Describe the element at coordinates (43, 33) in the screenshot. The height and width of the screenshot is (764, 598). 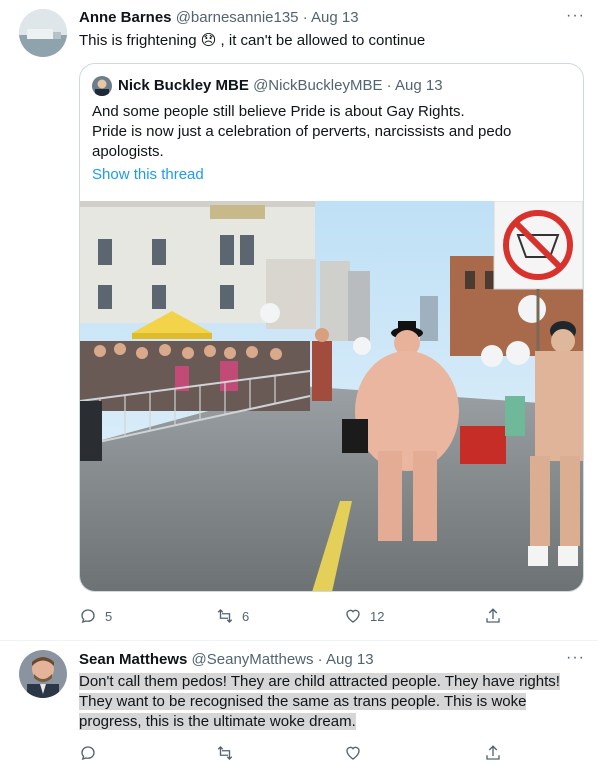
I see `avatar-anne-barnes` at that location.